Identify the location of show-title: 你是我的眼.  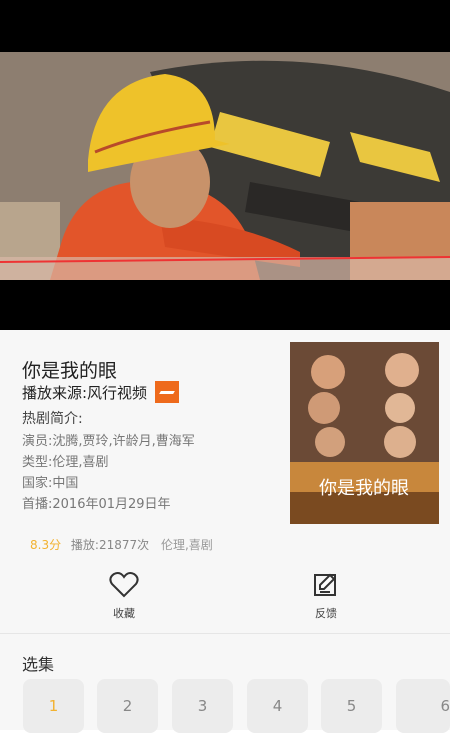
(70, 371).